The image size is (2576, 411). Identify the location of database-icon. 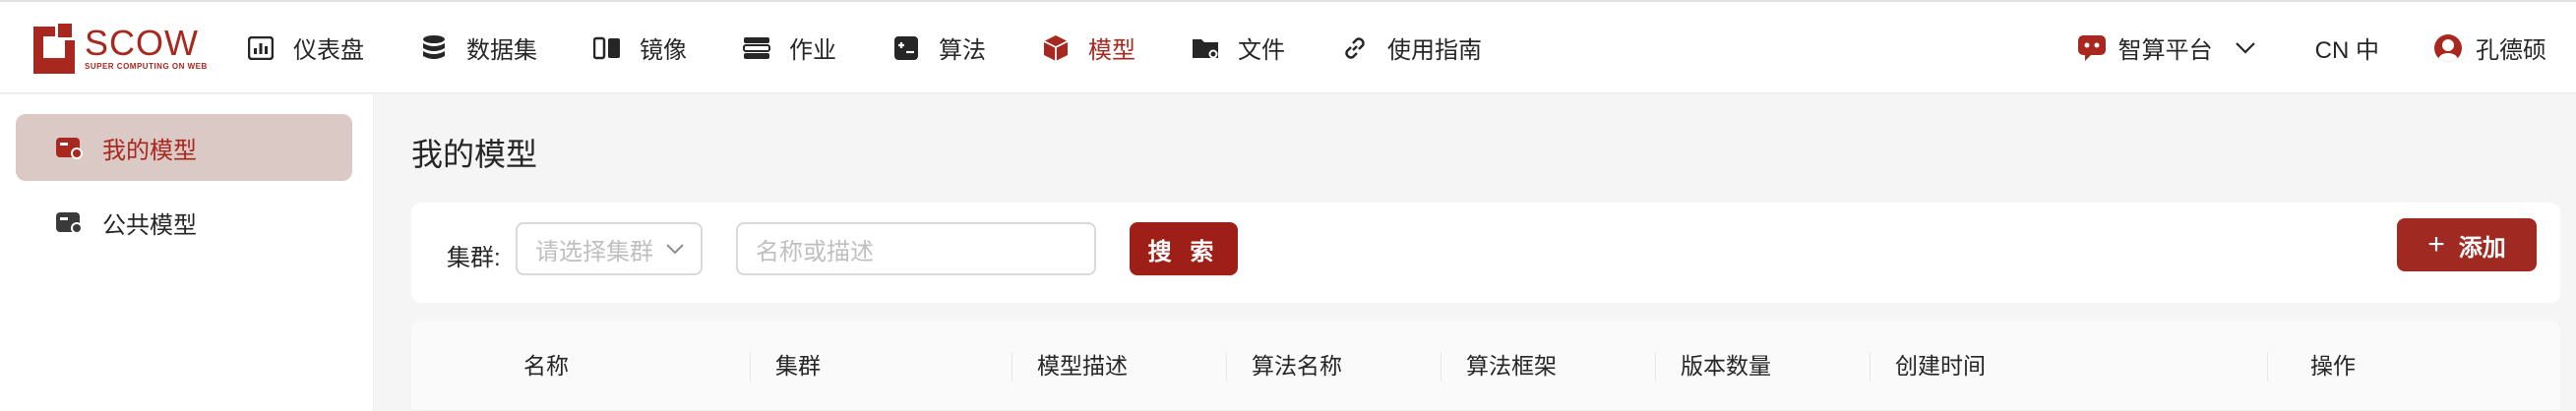
(434, 48).